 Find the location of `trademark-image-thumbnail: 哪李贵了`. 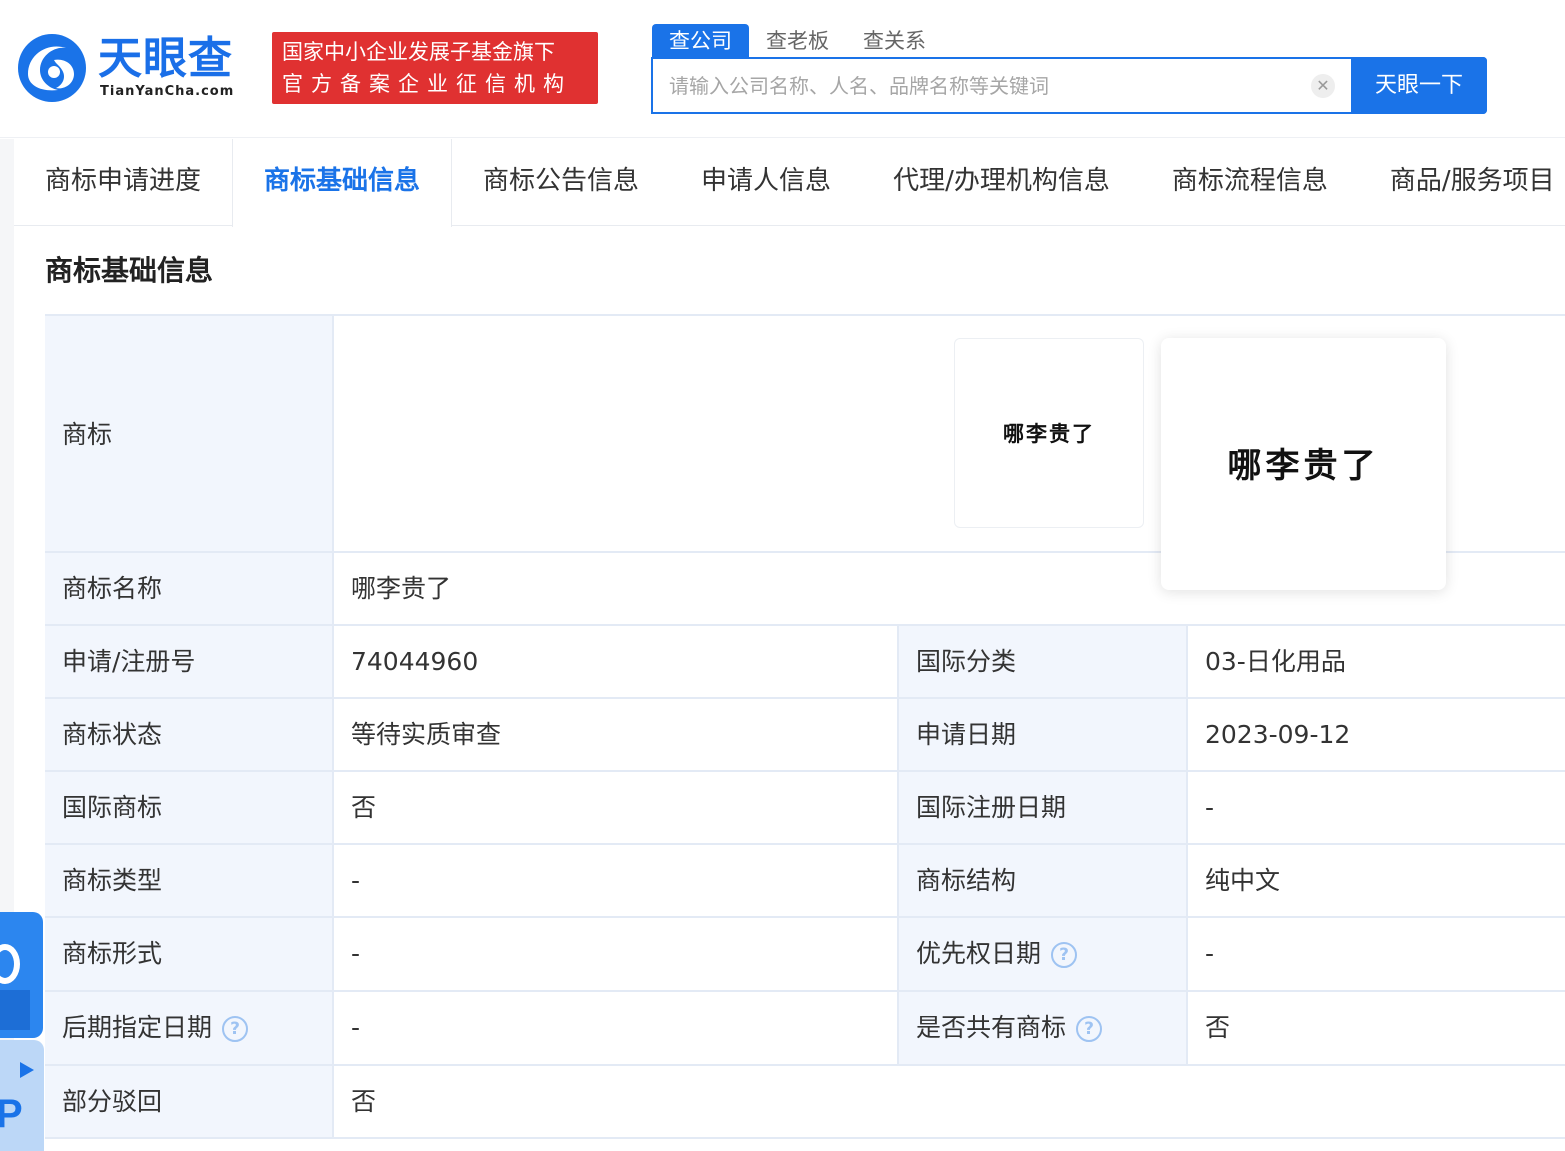

trademark-image-thumbnail: 哪李贵了 is located at coordinates (1049, 433).